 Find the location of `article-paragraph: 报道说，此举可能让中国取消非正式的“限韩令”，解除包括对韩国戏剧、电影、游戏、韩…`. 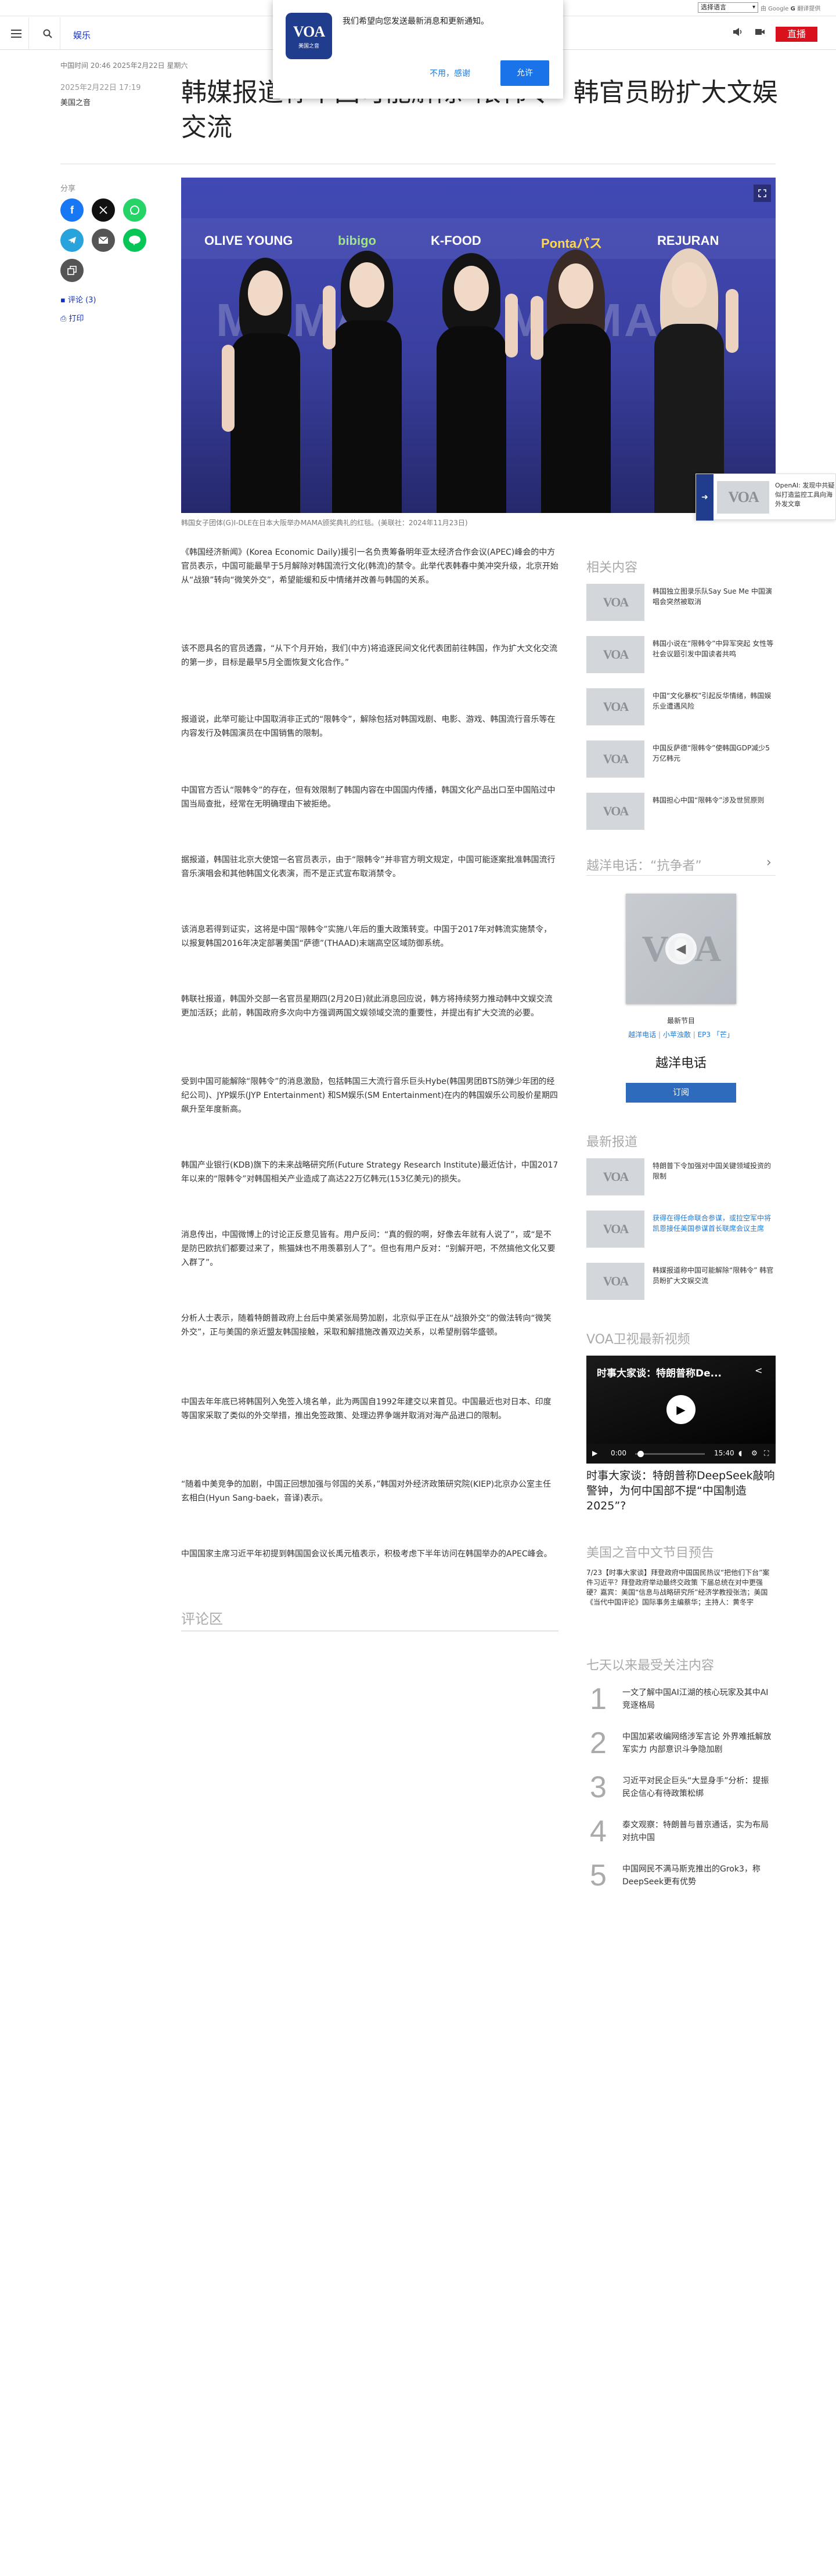

article-paragraph: 报道说，此举可能让中国取消非正式的“限韩令”，解除包括对韩国戏剧、电影、游戏、韩… is located at coordinates (369, 726).